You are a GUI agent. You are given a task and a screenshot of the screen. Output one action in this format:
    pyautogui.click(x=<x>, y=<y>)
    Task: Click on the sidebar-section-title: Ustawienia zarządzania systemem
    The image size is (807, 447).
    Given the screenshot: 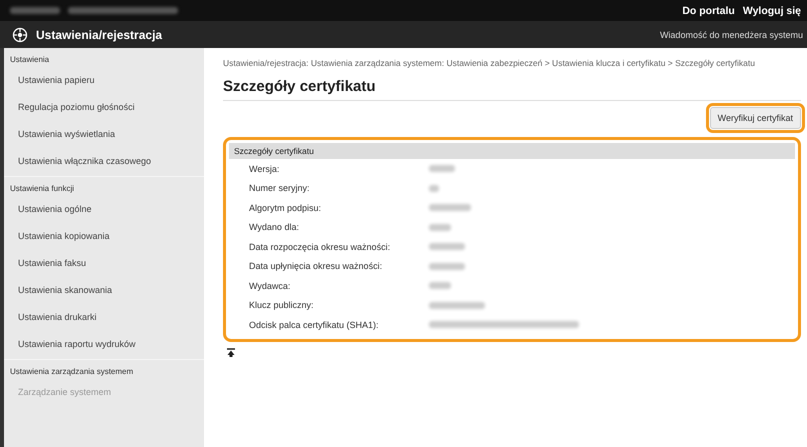 What is the action you would take?
    pyautogui.click(x=104, y=369)
    